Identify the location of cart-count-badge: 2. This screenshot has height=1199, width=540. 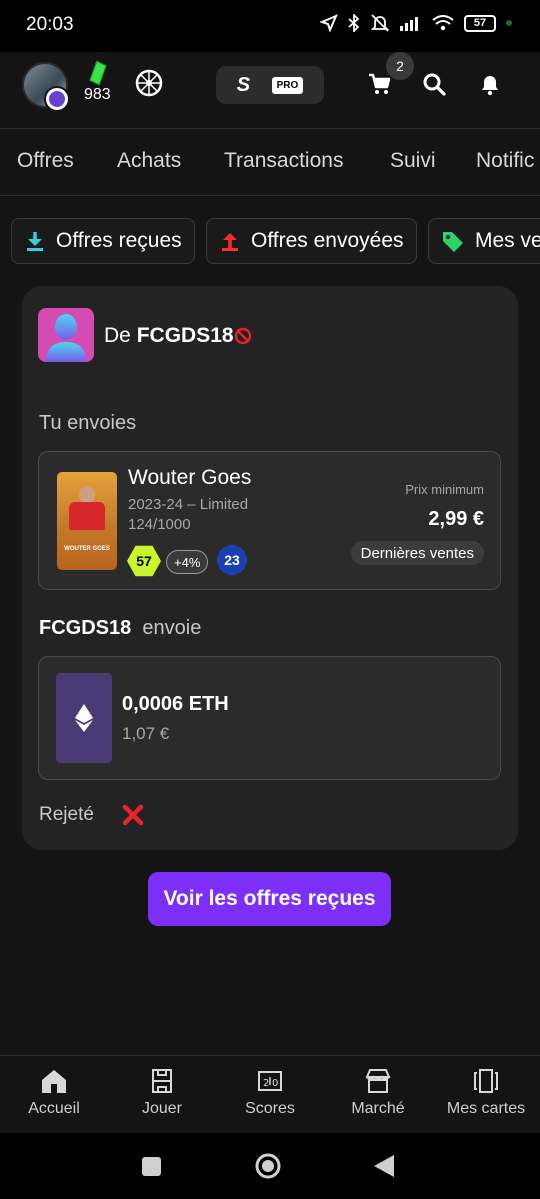
(400, 66).